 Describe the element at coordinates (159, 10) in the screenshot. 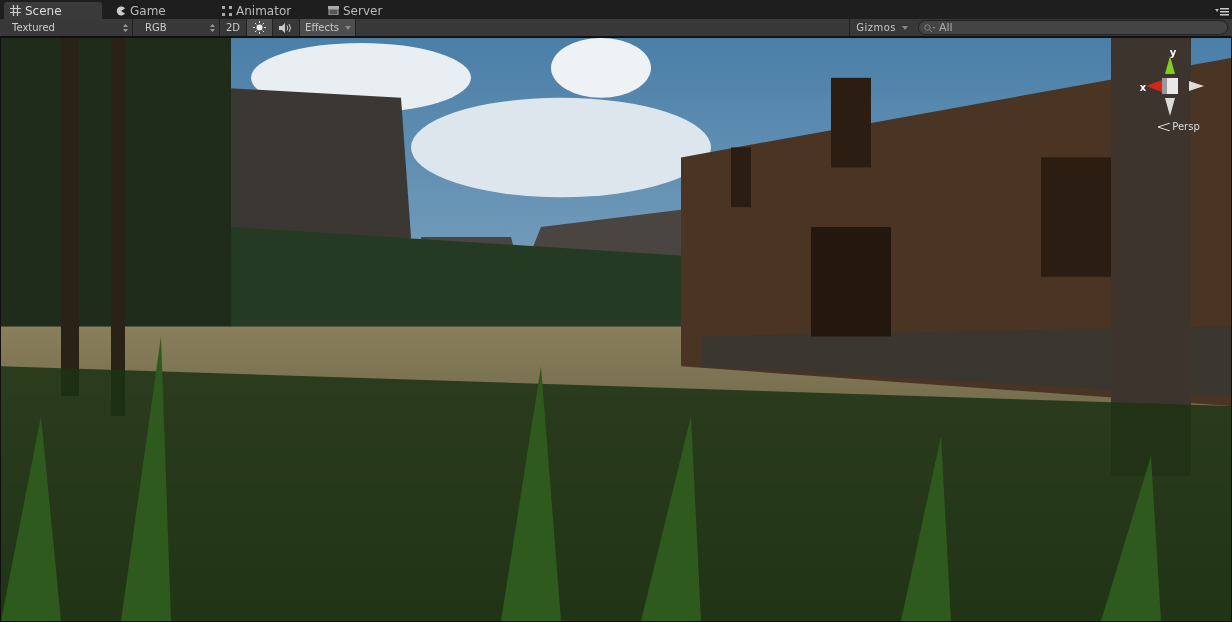

I see `tab: Game` at that location.